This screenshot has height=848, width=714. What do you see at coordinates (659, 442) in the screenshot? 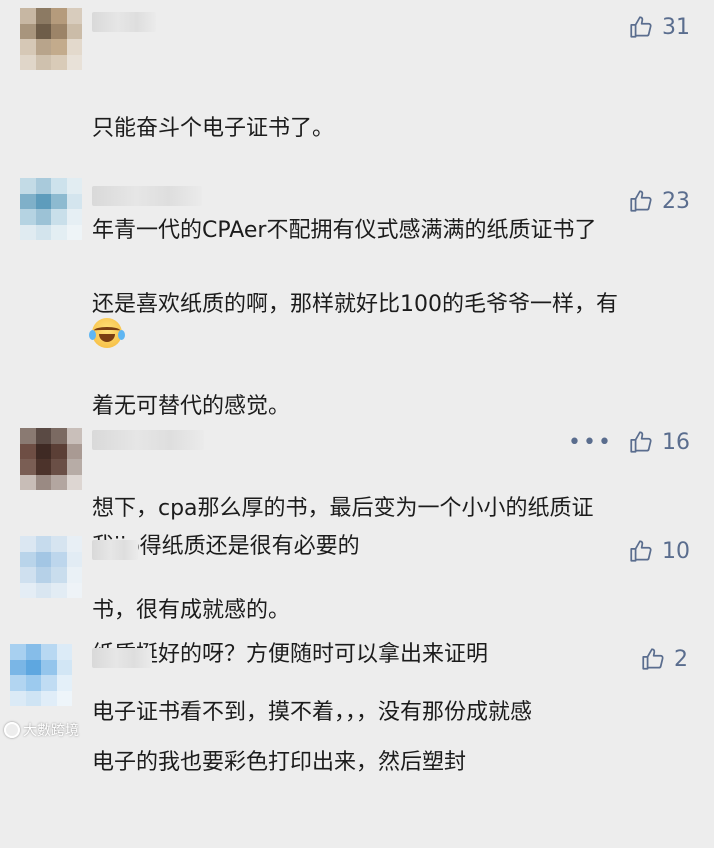
I see `like-button: 16` at bounding box center [659, 442].